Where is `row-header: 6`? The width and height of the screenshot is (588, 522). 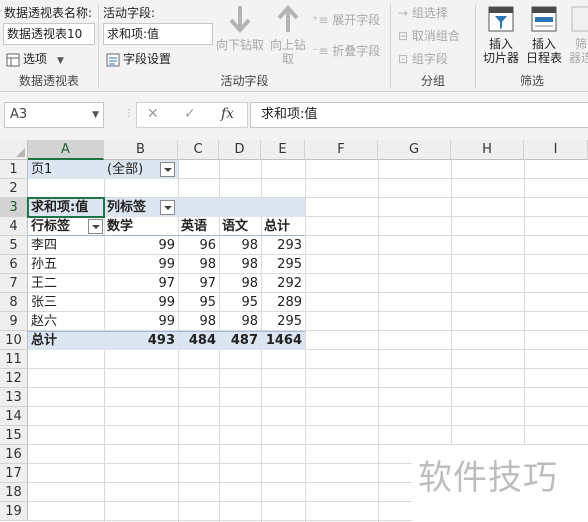
row-header: 6 is located at coordinates (14, 264).